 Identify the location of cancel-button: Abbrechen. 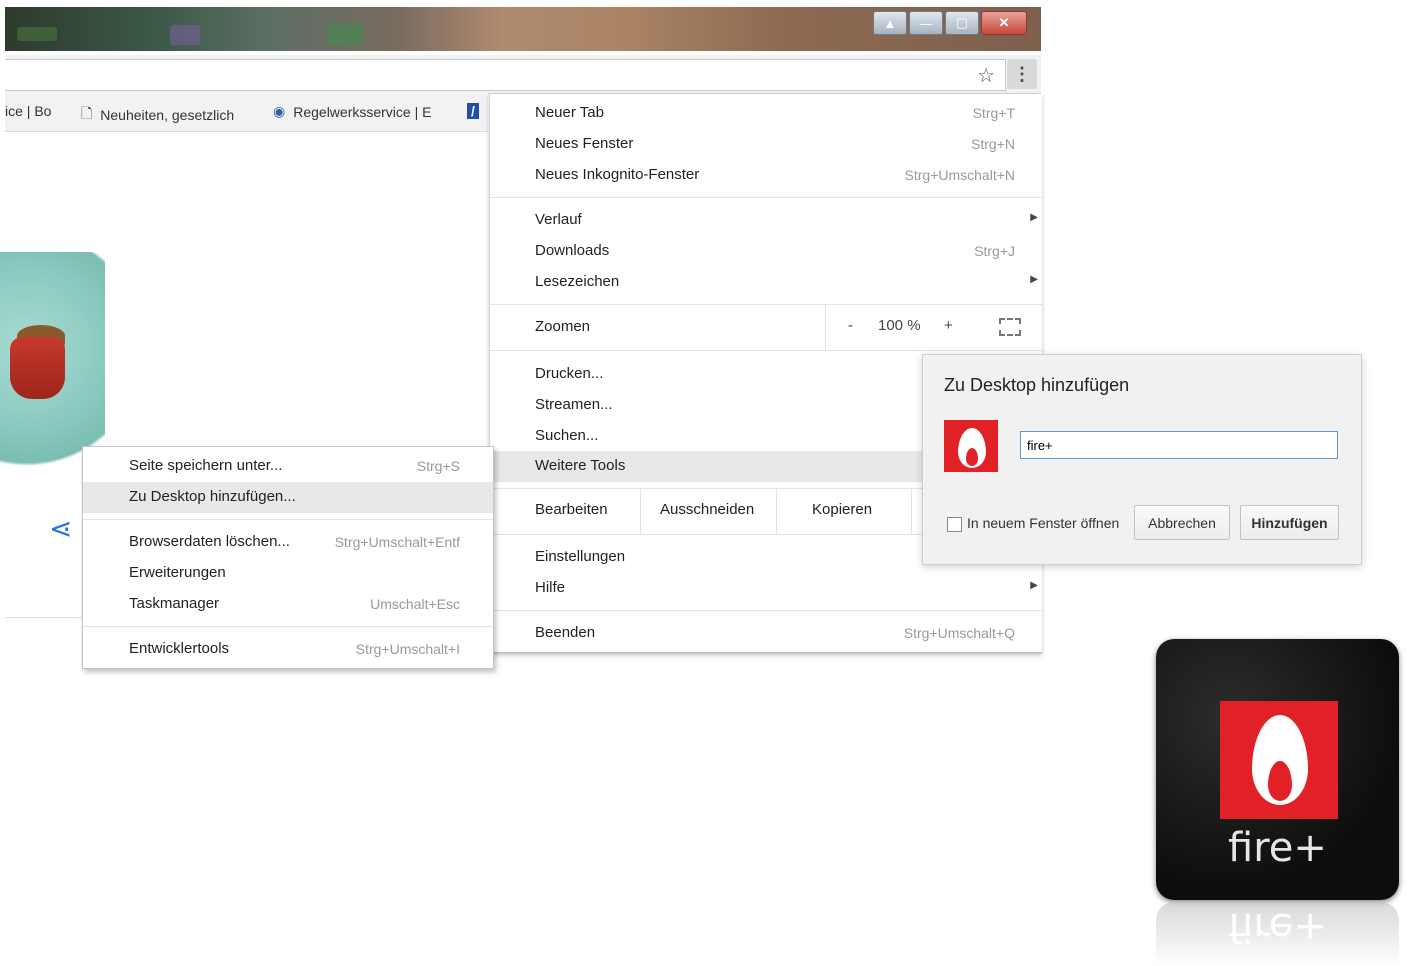
(1182, 522).